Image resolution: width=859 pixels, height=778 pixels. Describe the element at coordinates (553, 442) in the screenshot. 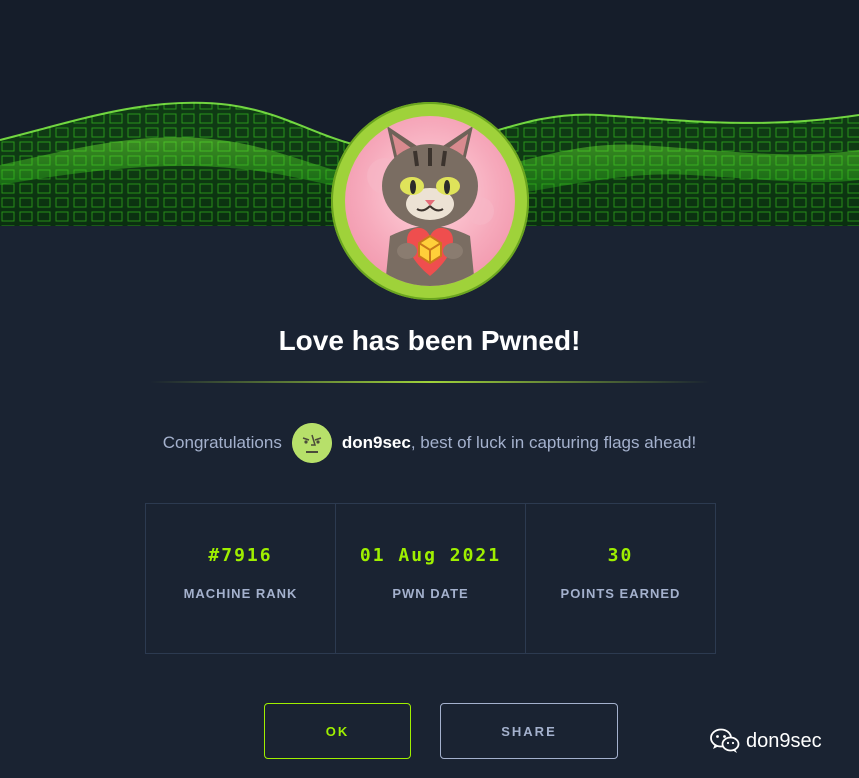

I see `congrats-suffix: , best of luck in capturing flags ahead!` at that location.